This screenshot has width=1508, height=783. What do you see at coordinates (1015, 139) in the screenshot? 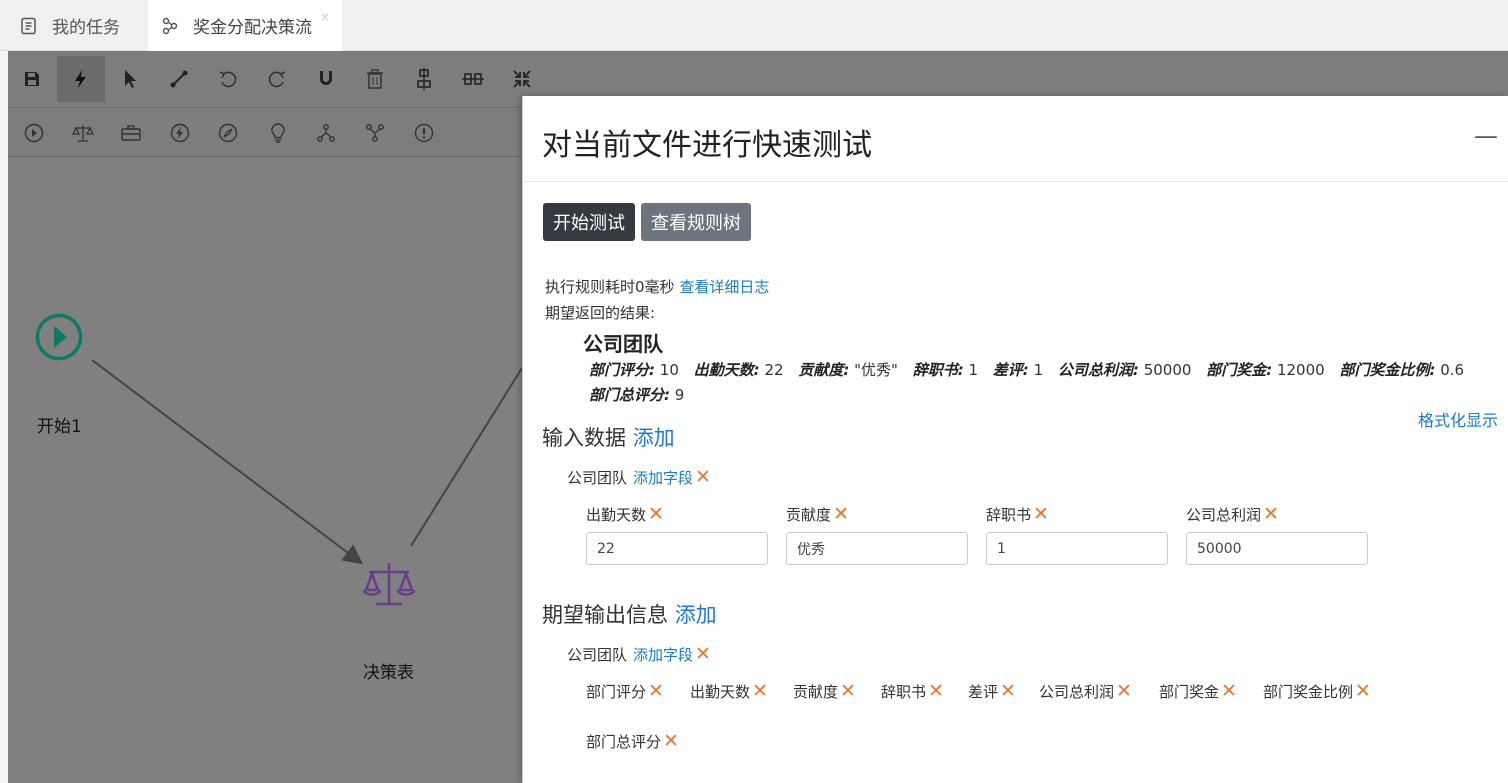
I see `panel-header: 对当前文件进行快速测试 —` at bounding box center [1015, 139].